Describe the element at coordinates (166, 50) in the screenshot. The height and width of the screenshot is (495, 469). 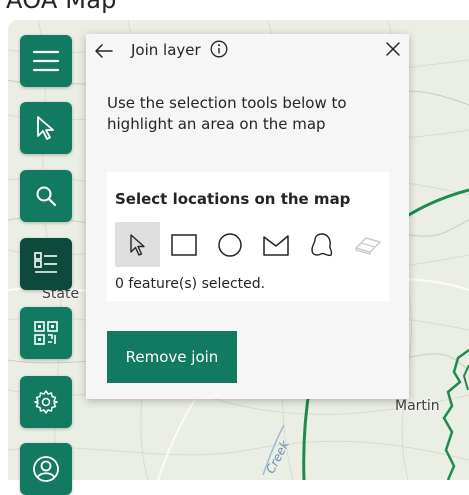
I see `panel-title: Join layer` at that location.